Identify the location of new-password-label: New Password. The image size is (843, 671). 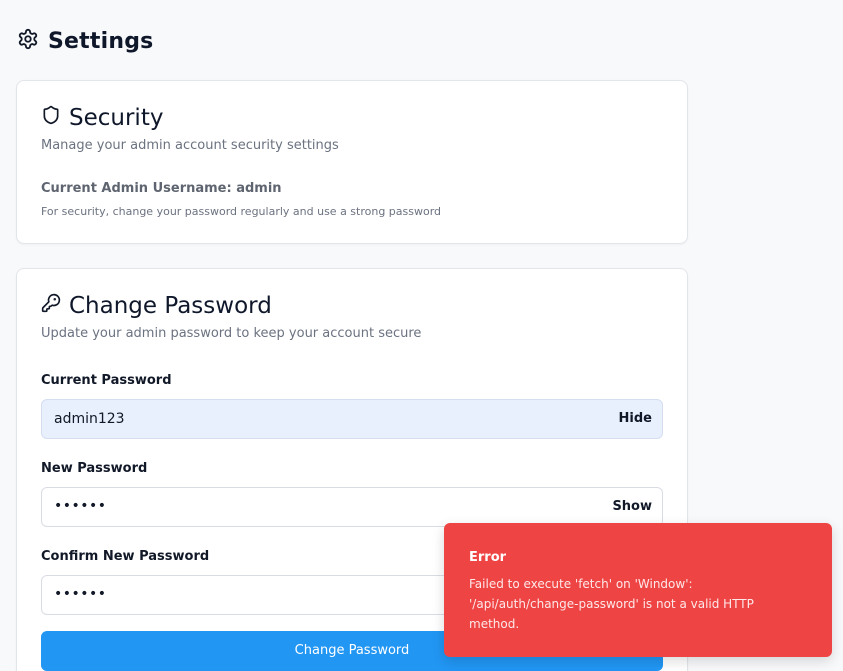
(94, 468).